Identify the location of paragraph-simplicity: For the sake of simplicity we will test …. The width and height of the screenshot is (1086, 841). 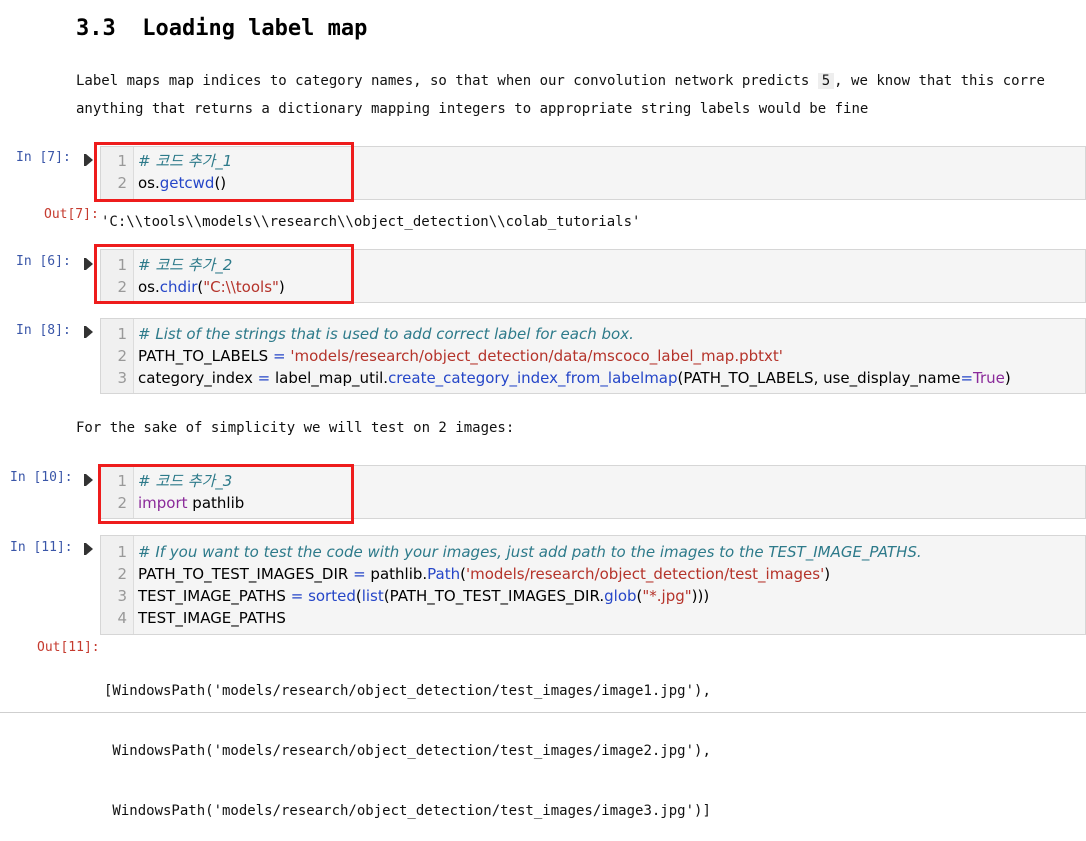
(295, 428).